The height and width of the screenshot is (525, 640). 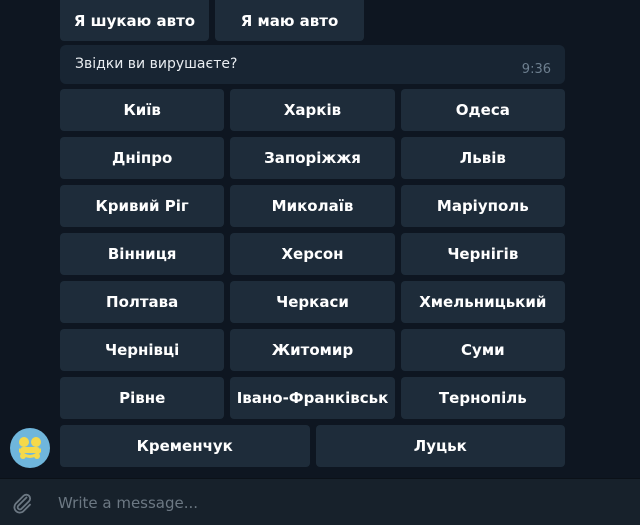 I want to click on message-bubble: Звідки ви вирушаєте? 9:36, so click(x=312, y=64).